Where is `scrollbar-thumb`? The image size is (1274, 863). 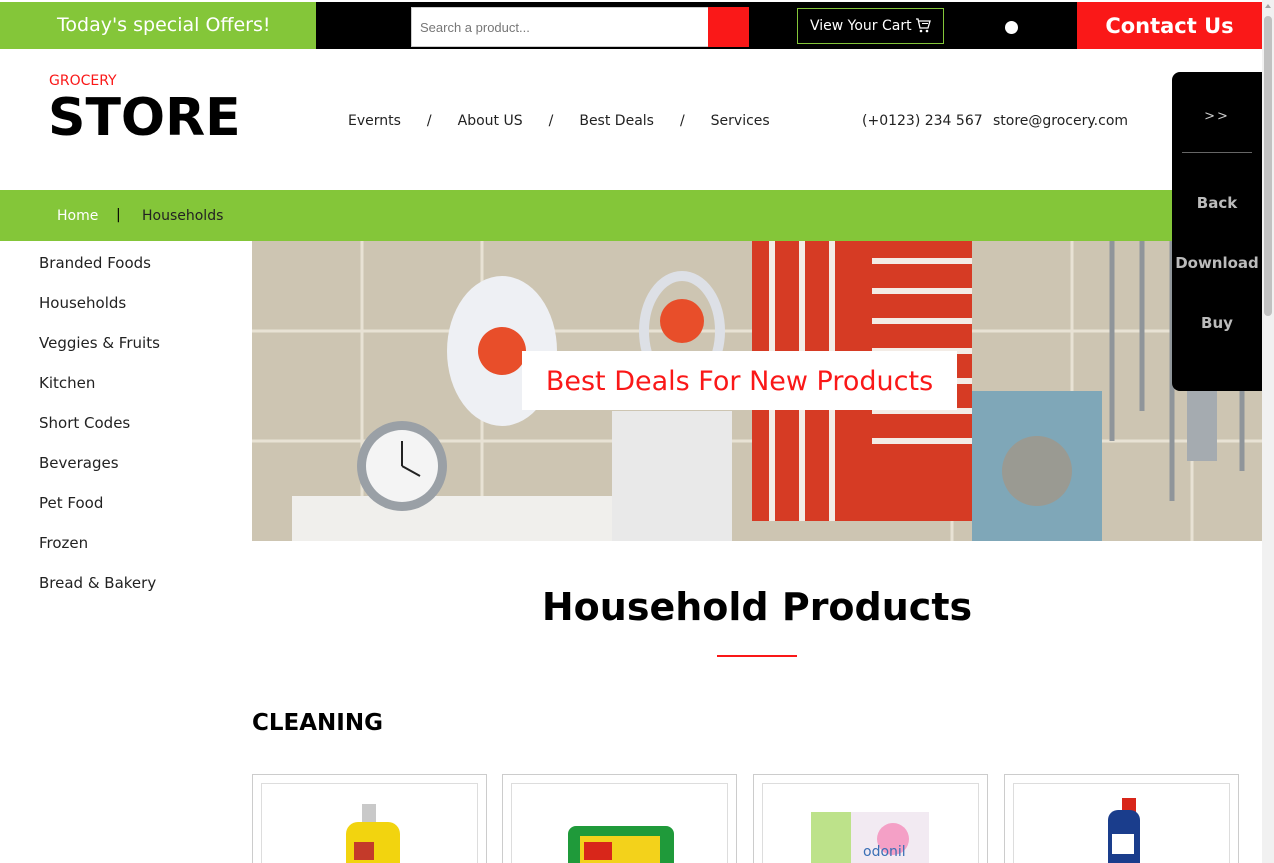
scrollbar-thumb is located at coordinates (1268, 166).